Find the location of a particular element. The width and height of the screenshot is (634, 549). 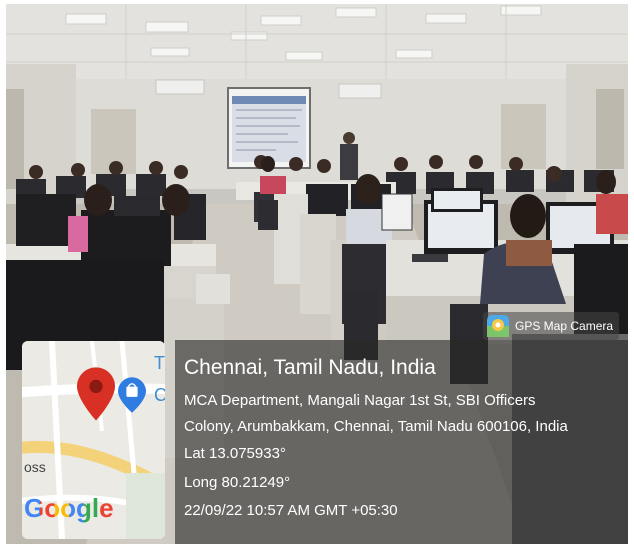

gps-map-camera-label: GPS Map Camera is located at coordinates (564, 326).